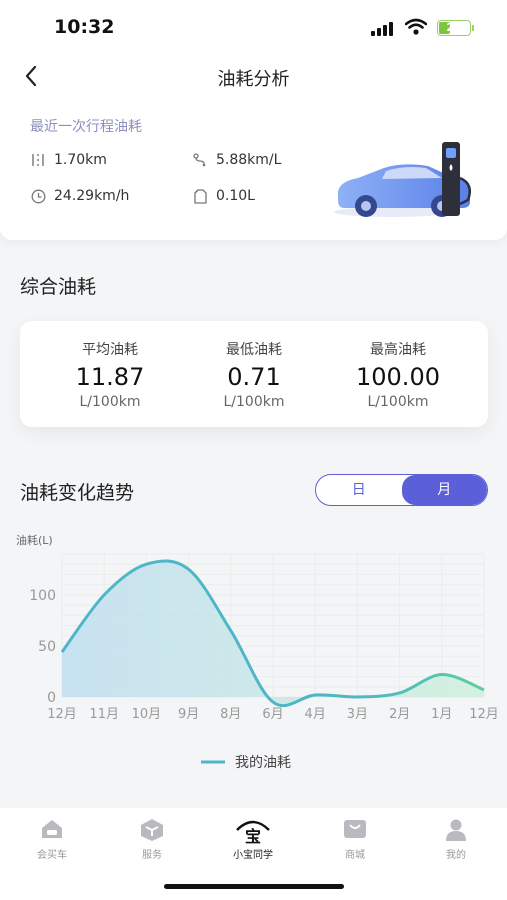 Image resolution: width=507 pixels, height=900 pixels. I want to click on page-title: 油耗分析, so click(253, 79).